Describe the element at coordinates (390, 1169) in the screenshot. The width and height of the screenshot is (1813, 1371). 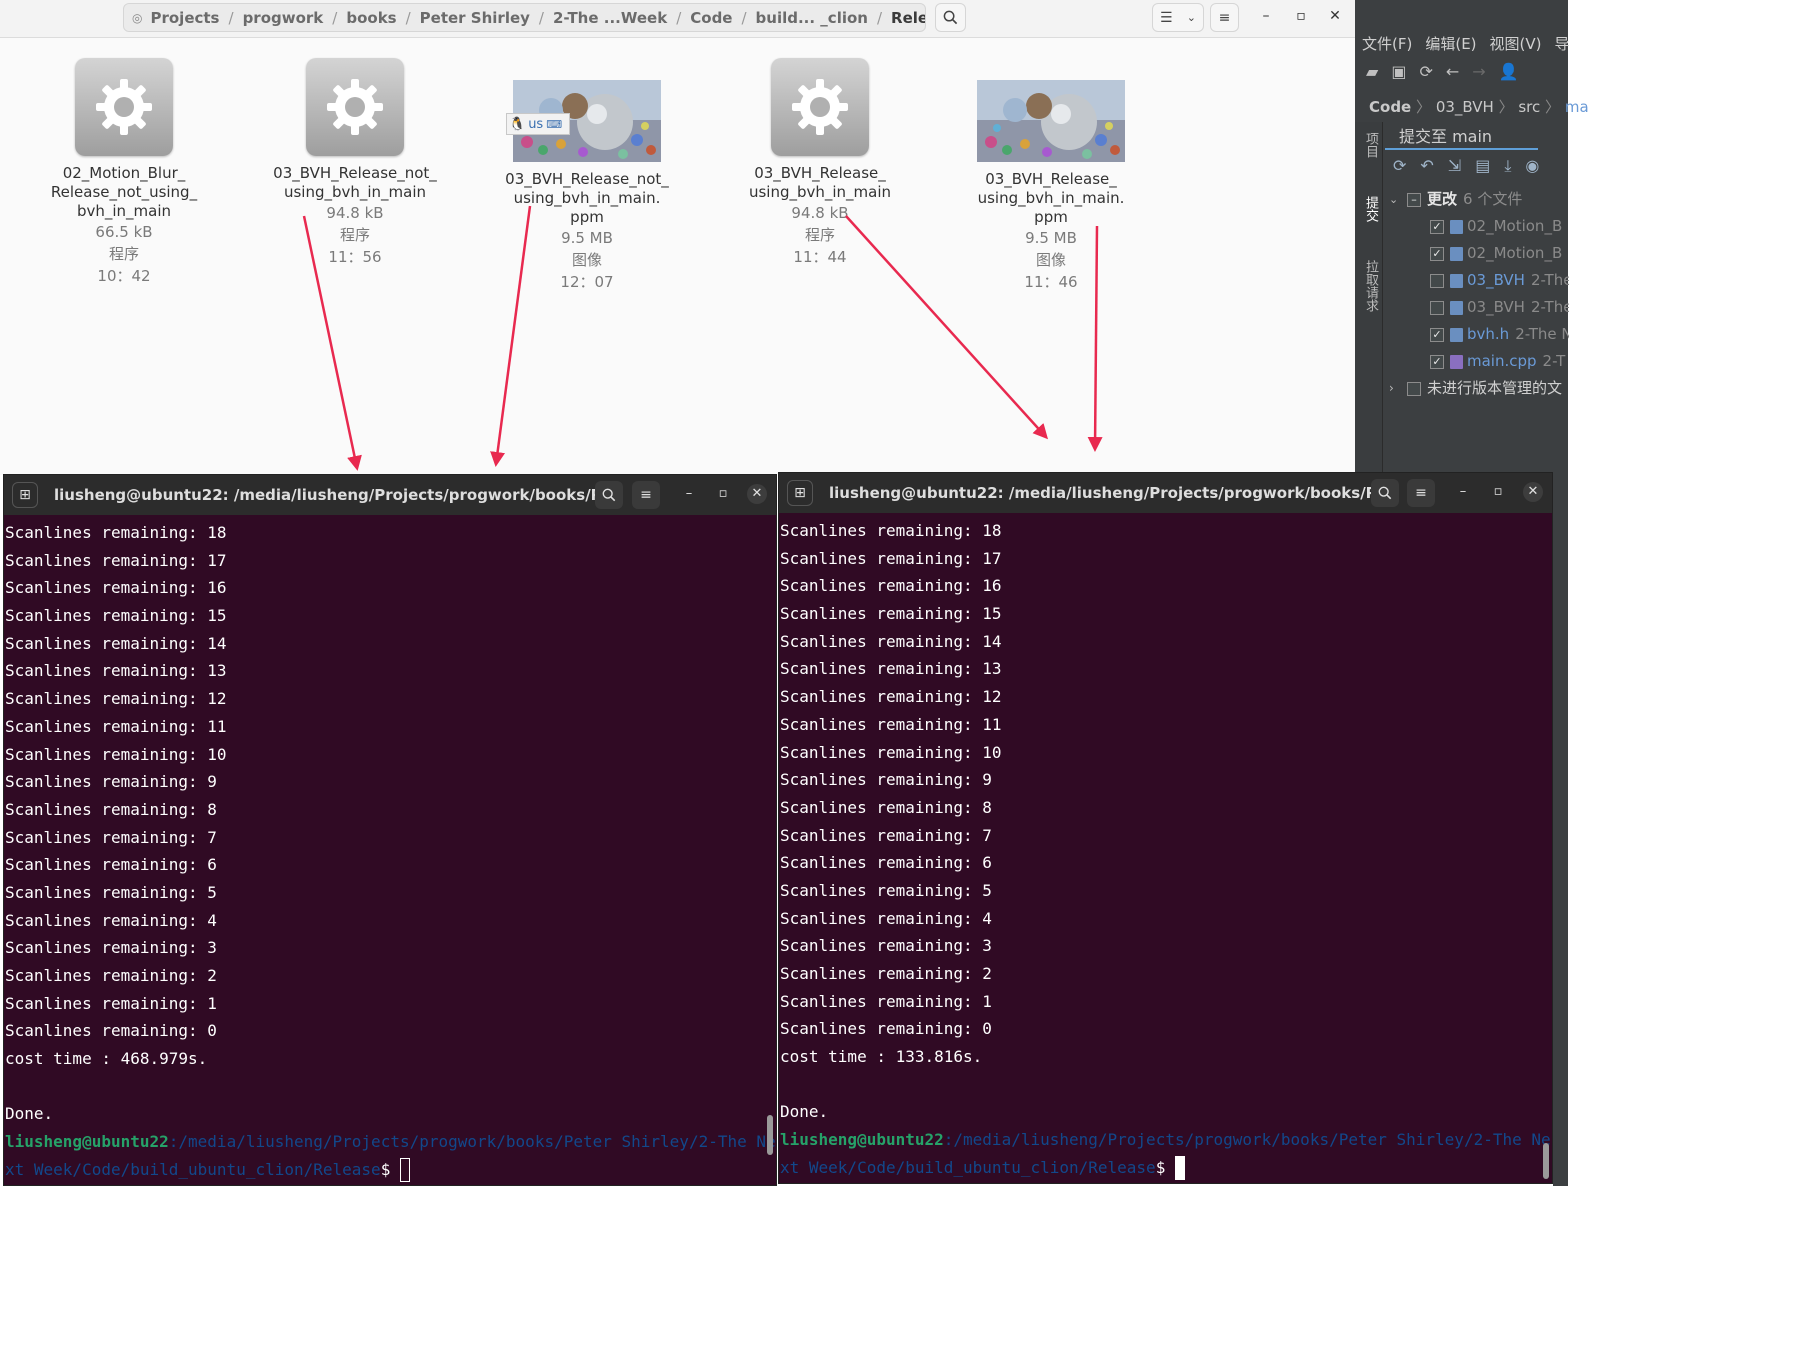
I see `prompt-symbol: $` at that location.